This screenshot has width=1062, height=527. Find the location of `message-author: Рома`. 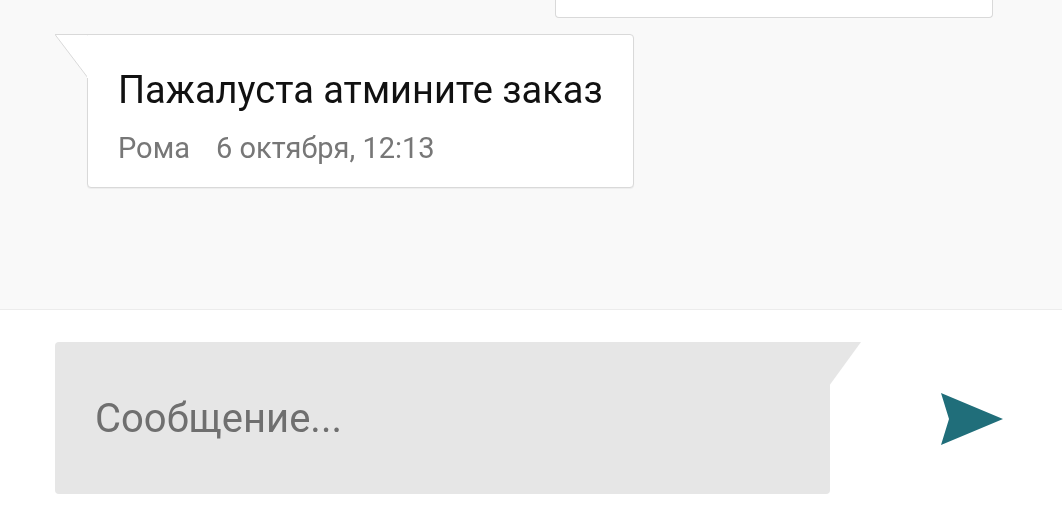

message-author: Рома is located at coordinates (154, 148).